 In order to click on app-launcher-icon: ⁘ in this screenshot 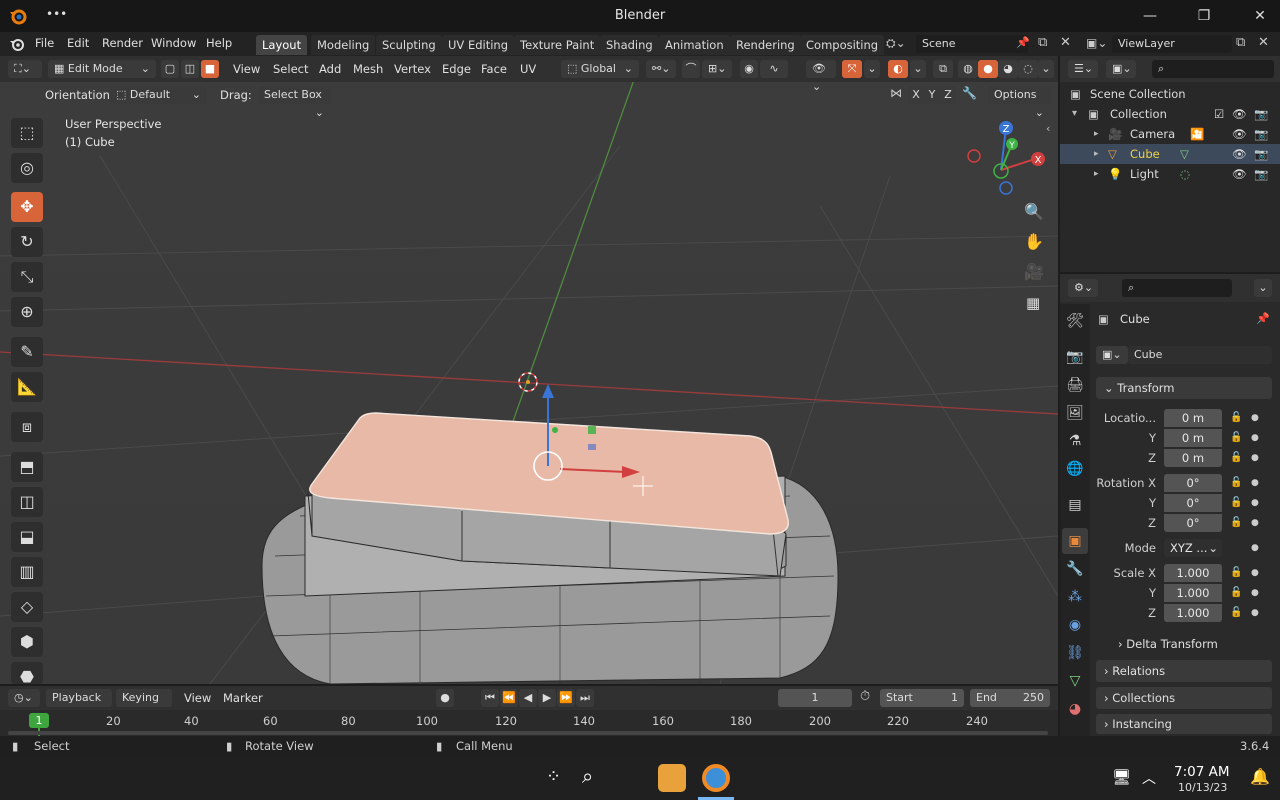, I will do `click(553, 776)`.